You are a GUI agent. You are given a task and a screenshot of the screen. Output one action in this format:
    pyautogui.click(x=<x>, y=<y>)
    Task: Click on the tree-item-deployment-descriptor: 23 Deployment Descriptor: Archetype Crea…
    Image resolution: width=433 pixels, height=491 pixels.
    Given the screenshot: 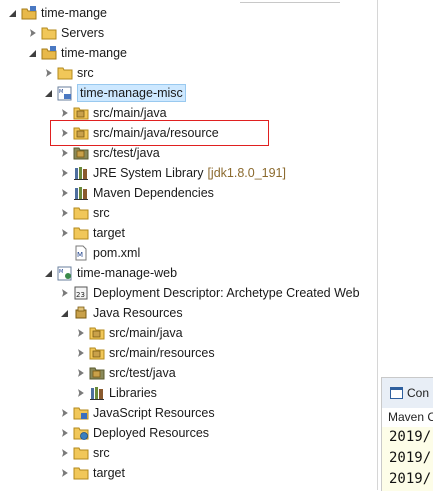 What is the action you would take?
    pyautogui.click(x=210, y=293)
    